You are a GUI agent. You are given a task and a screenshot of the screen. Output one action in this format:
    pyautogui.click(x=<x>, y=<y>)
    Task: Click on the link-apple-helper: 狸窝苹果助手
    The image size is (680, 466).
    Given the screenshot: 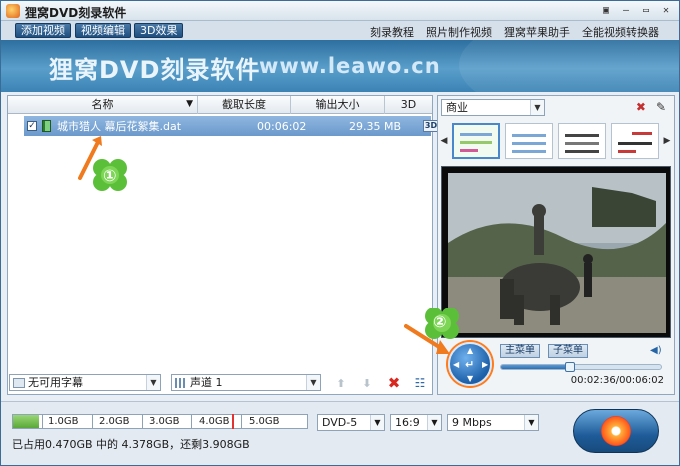 What is the action you would take?
    pyautogui.click(x=537, y=32)
    